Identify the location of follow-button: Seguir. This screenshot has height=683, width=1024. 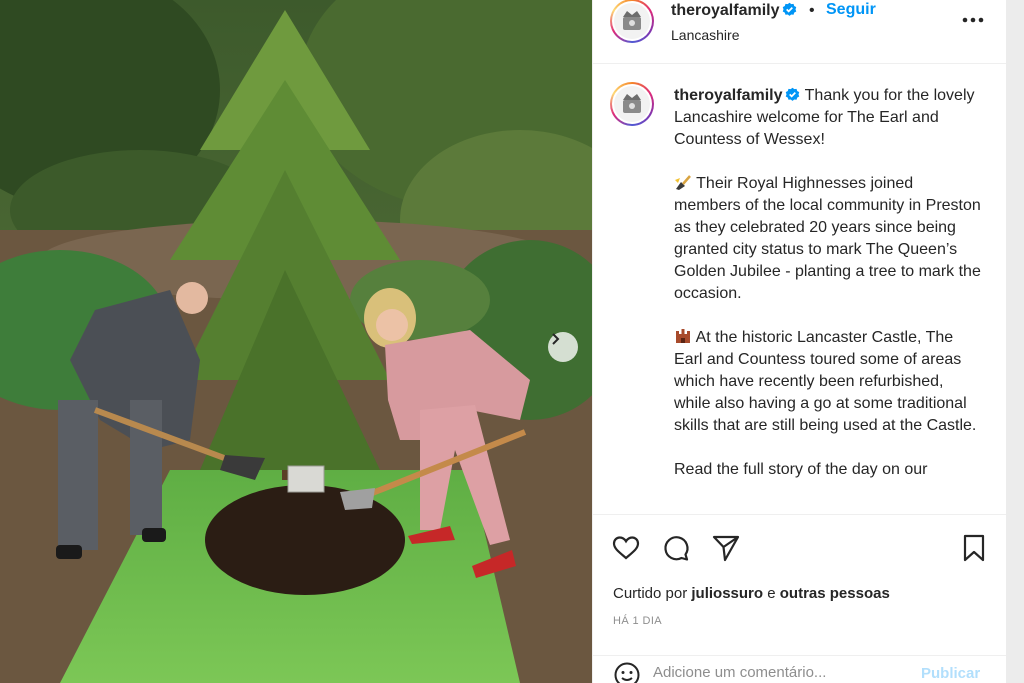
(851, 10).